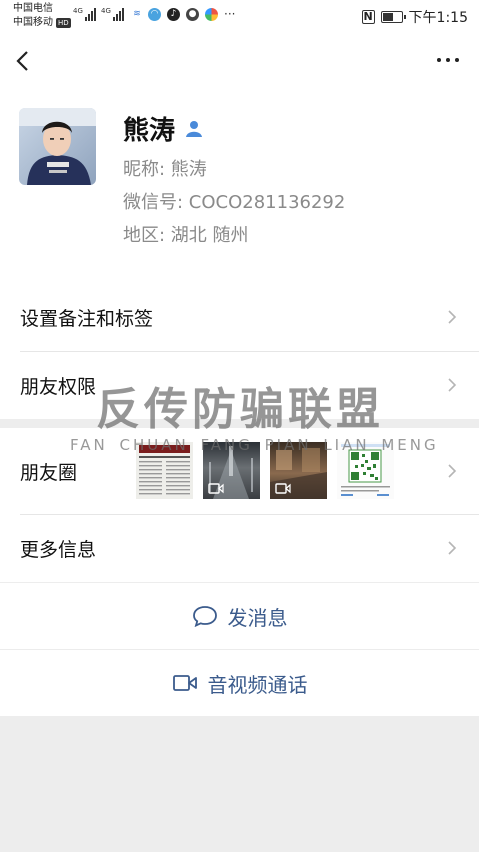 The image size is (479, 852). Describe the element at coordinates (87, 318) in the screenshot. I see `menu-item-label: 设置备注和标签` at that location.